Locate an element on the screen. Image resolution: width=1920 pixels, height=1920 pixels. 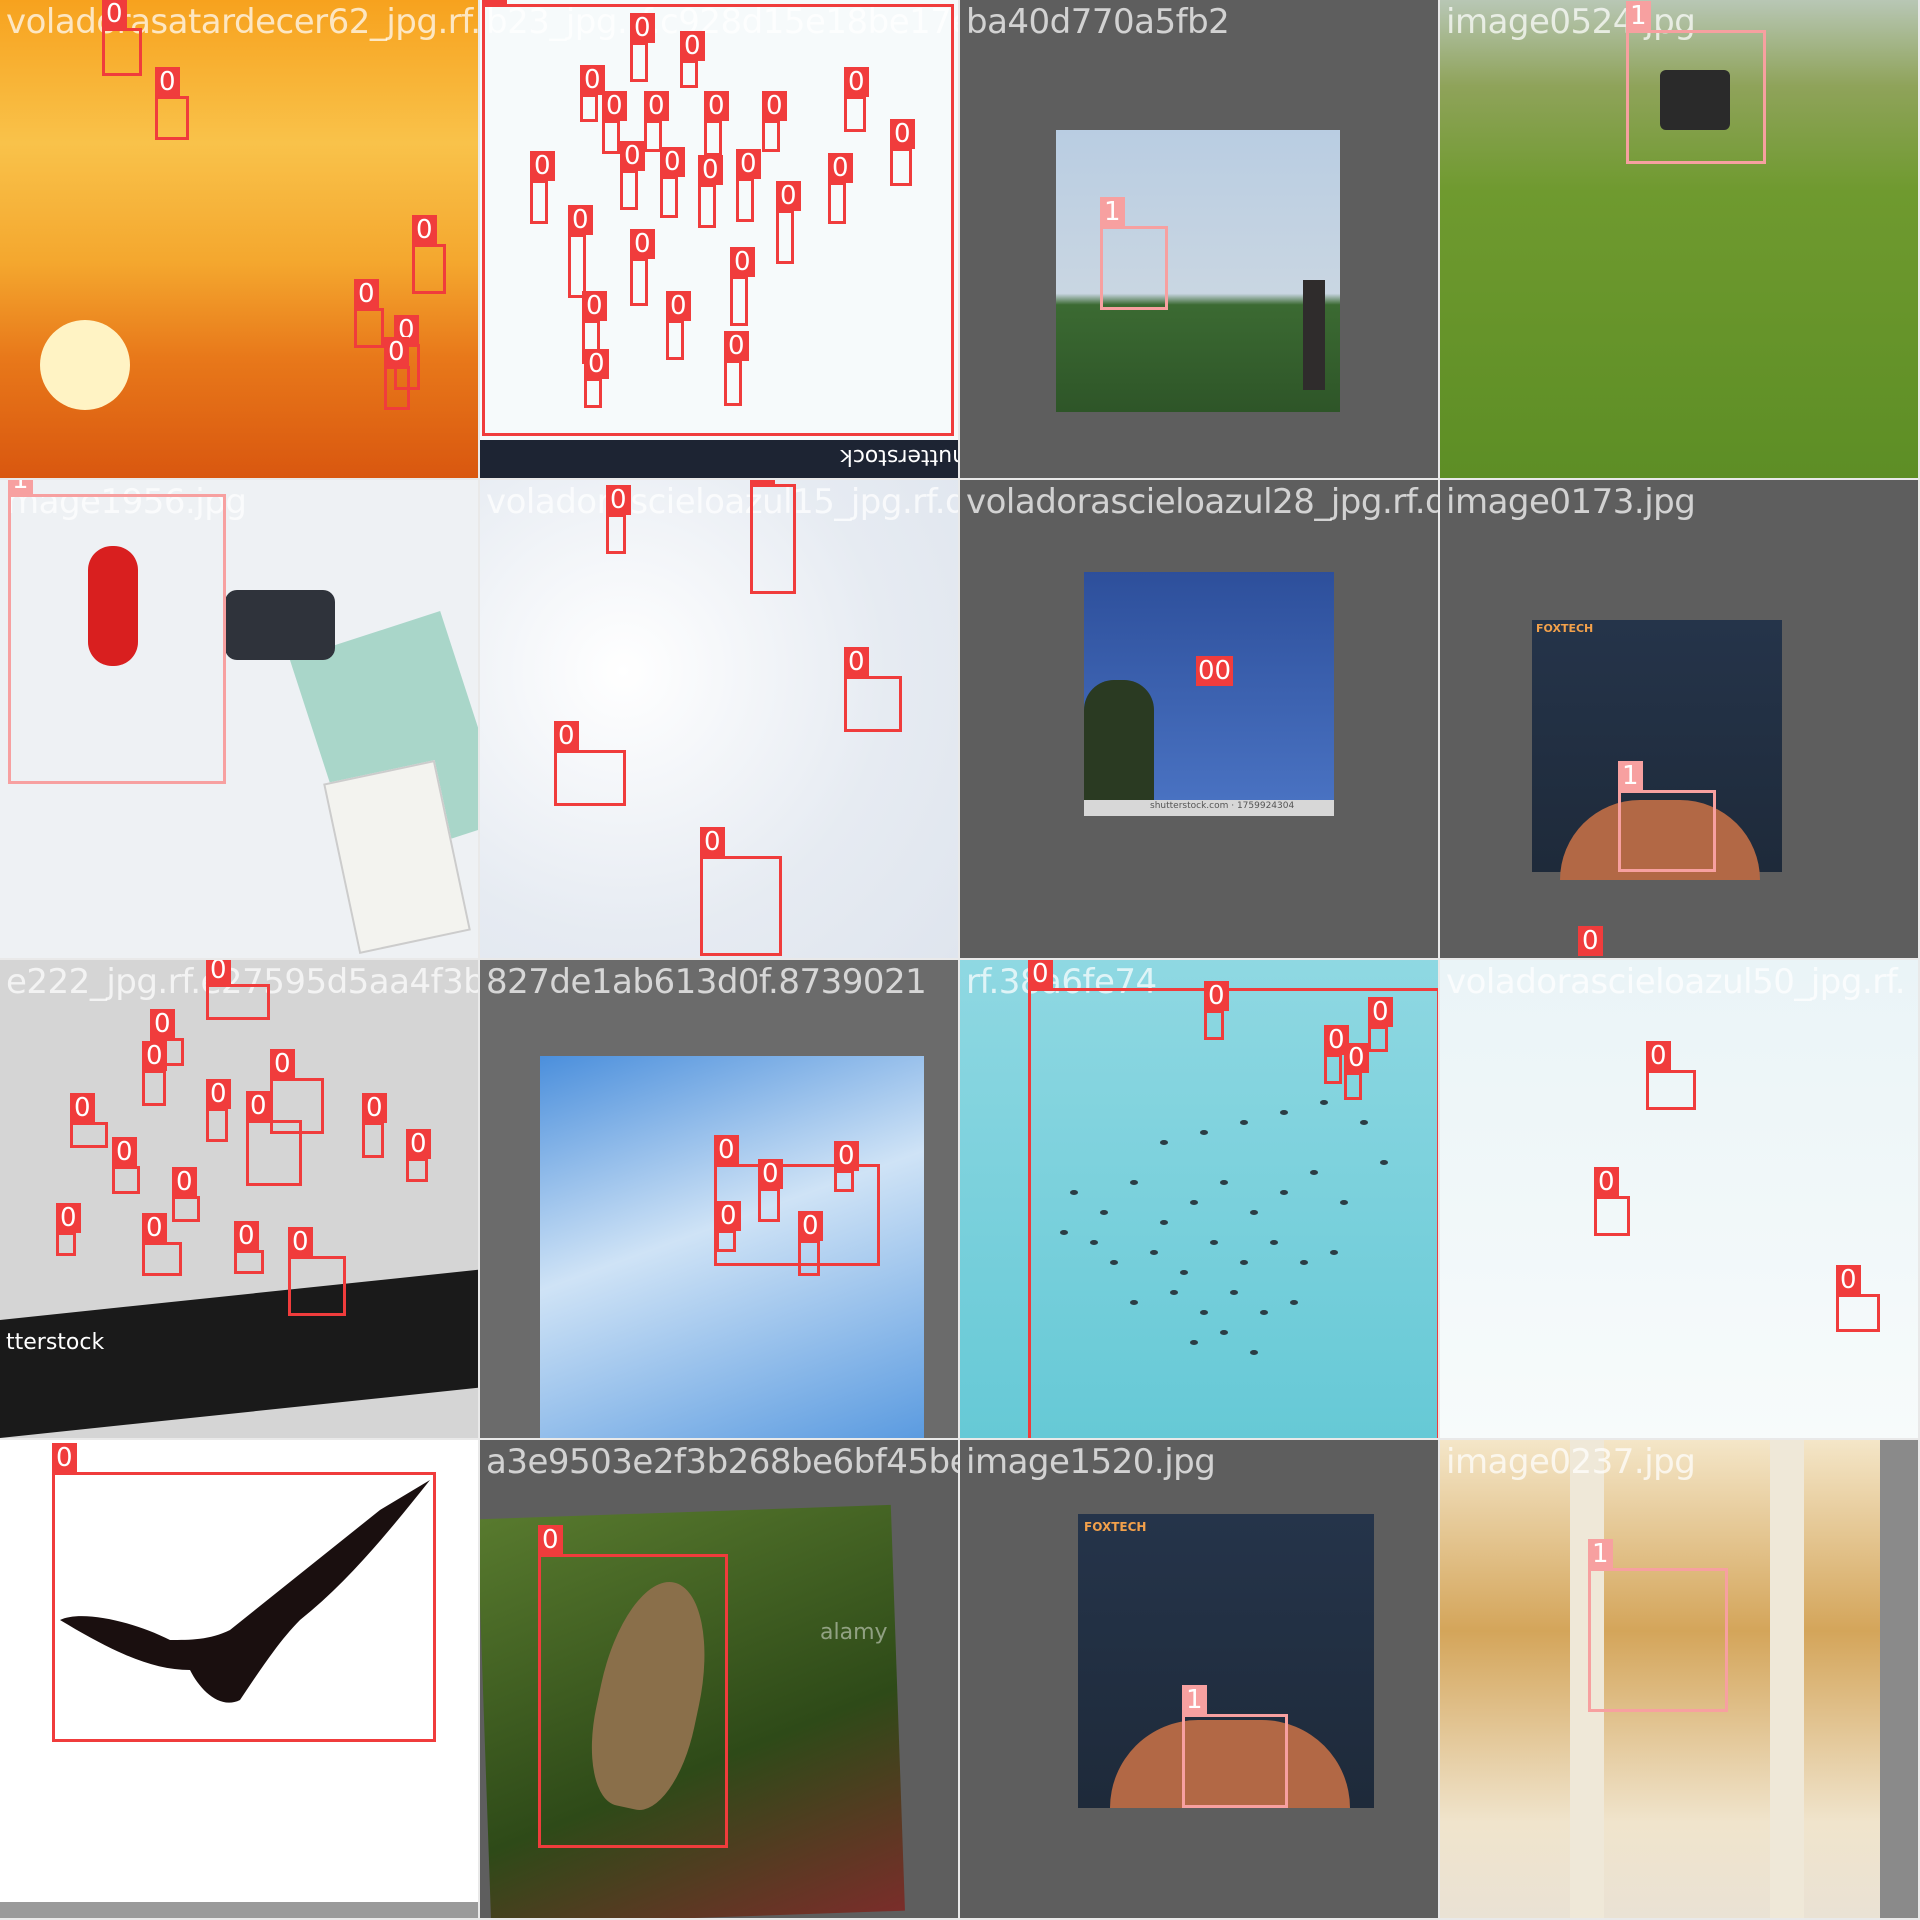
tile-silhouette: voladorassiluota9_jpg.rf.0dd 0 is located at coordinates (239, 1679).